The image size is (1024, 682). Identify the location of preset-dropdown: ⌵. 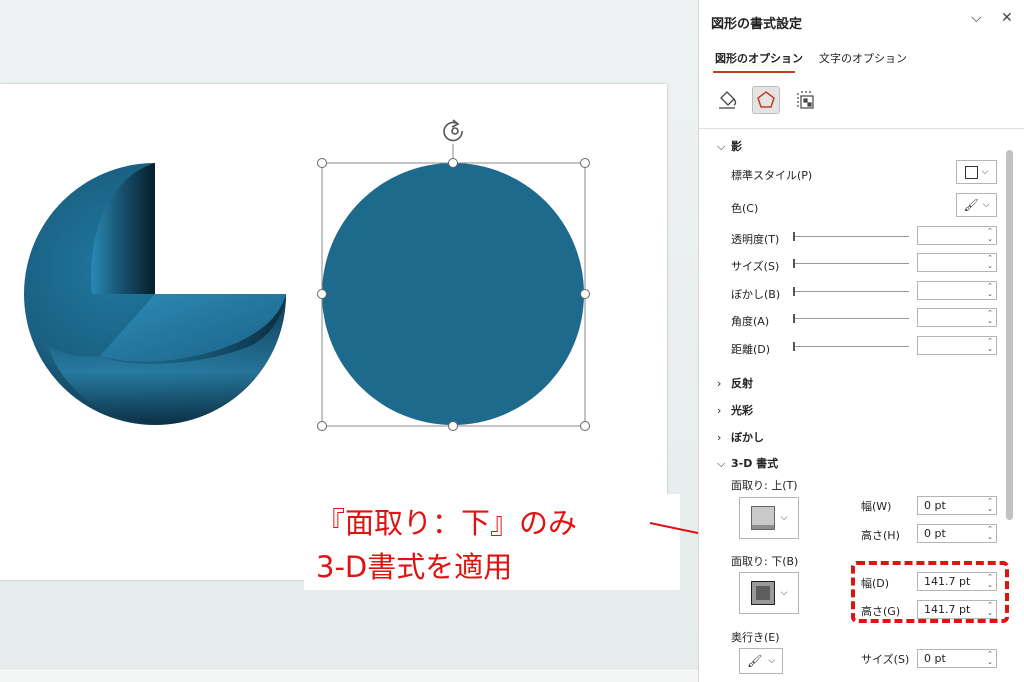
(976, 172).